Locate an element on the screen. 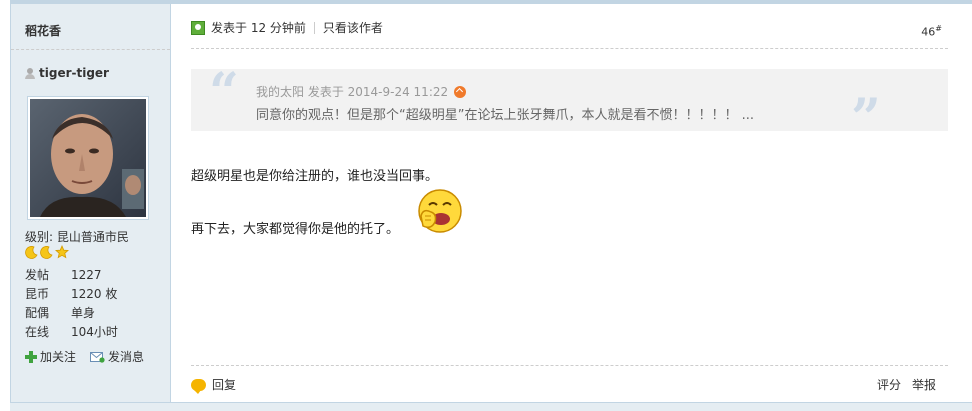 The height and width of the screenshot is (411, 972). follow-button: 加关注 is located at coordinates (50, 356).